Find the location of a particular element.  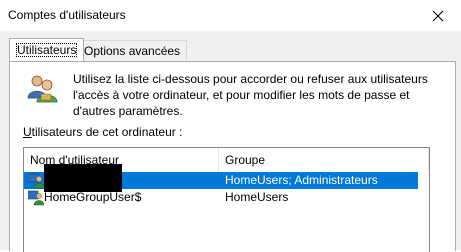

row-username: HomeGroupUser$ is located at coordinates (93, 197).